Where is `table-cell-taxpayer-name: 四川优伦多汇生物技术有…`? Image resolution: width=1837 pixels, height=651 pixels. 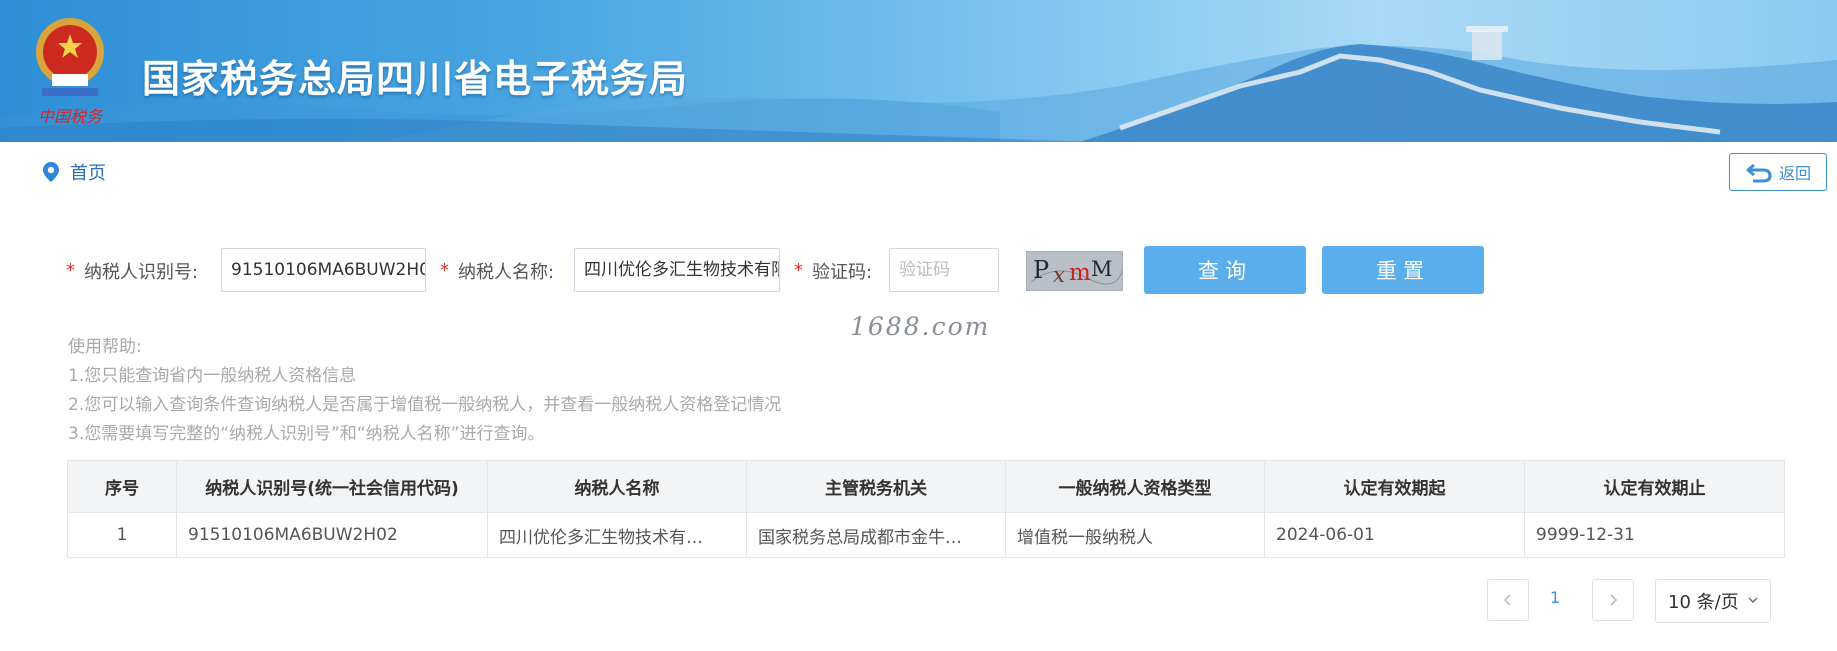 table-cell-taxpayer-name: 四川优伦多汇生物技术有… is located at coordinates (617, 535).